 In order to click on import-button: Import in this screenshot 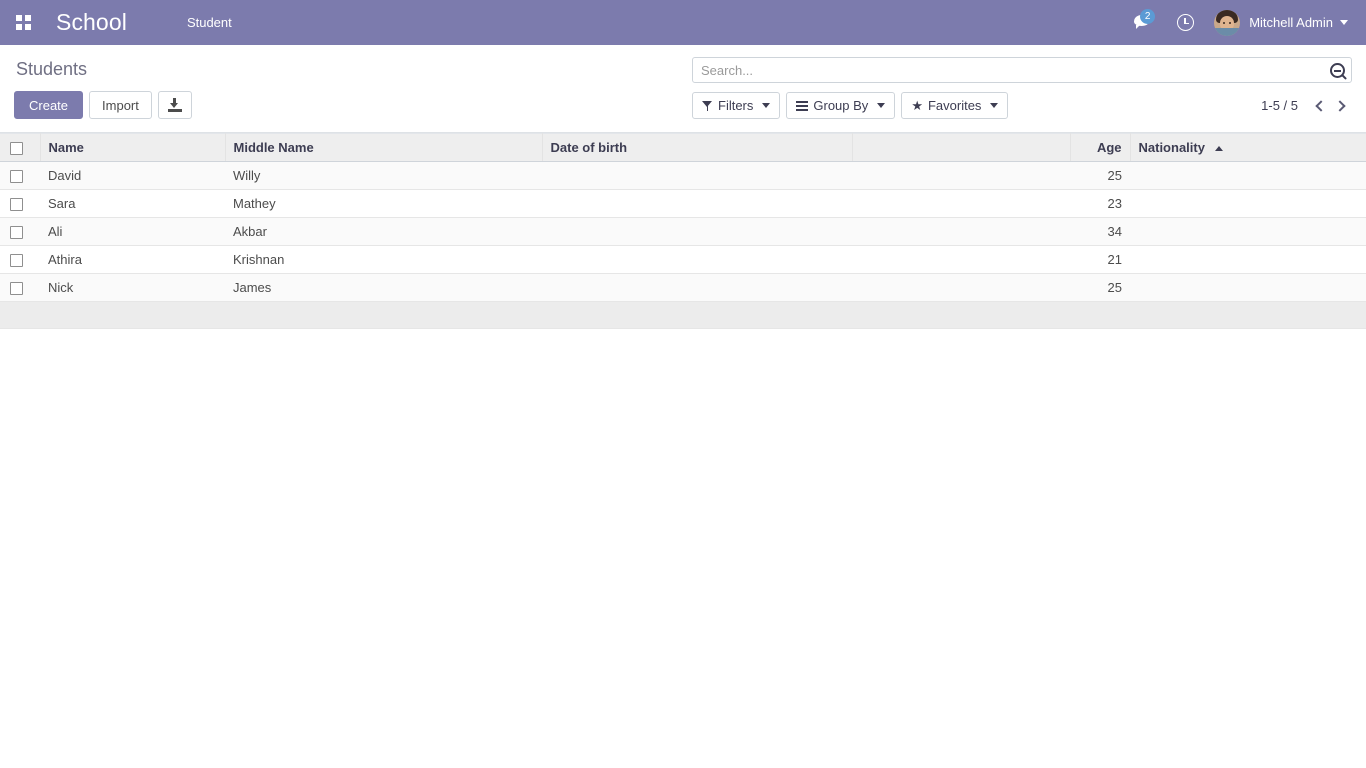, I will do `click(120, 105)`.